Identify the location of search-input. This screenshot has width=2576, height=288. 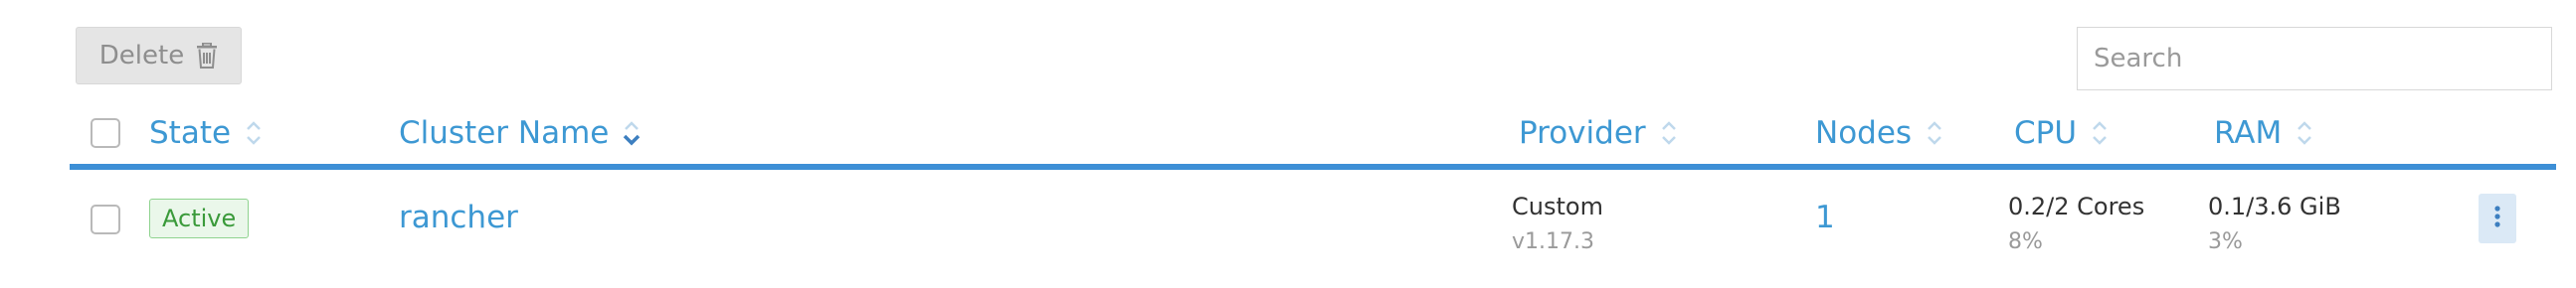
(2314, 58).